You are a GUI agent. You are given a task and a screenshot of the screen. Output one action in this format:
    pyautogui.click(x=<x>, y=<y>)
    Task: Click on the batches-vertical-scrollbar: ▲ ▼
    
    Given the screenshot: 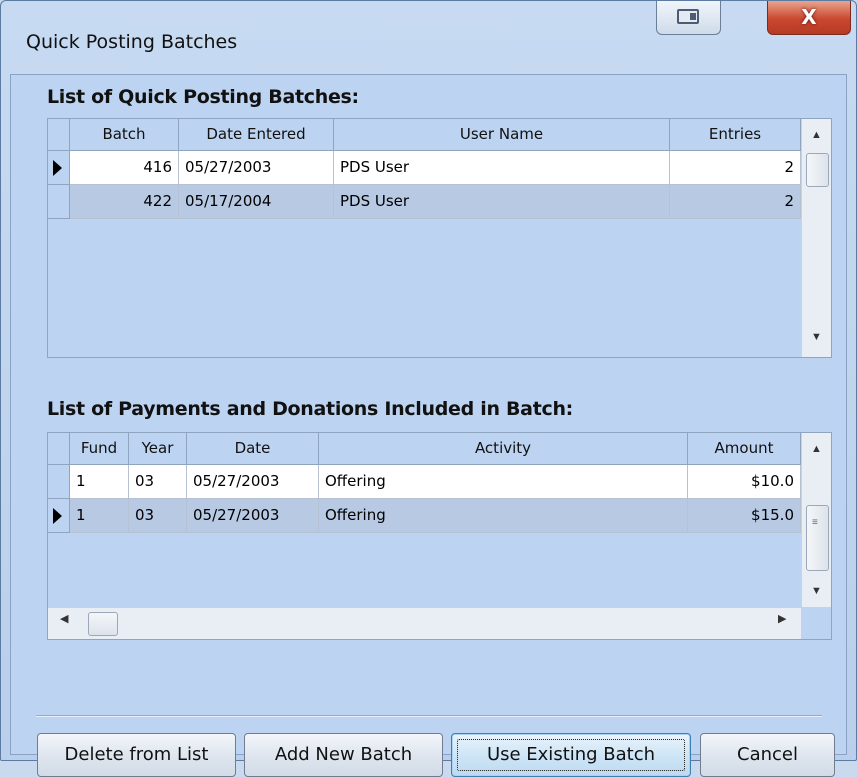 What is the action you would take?
    pyautogui.click(x=816, y=238)
    